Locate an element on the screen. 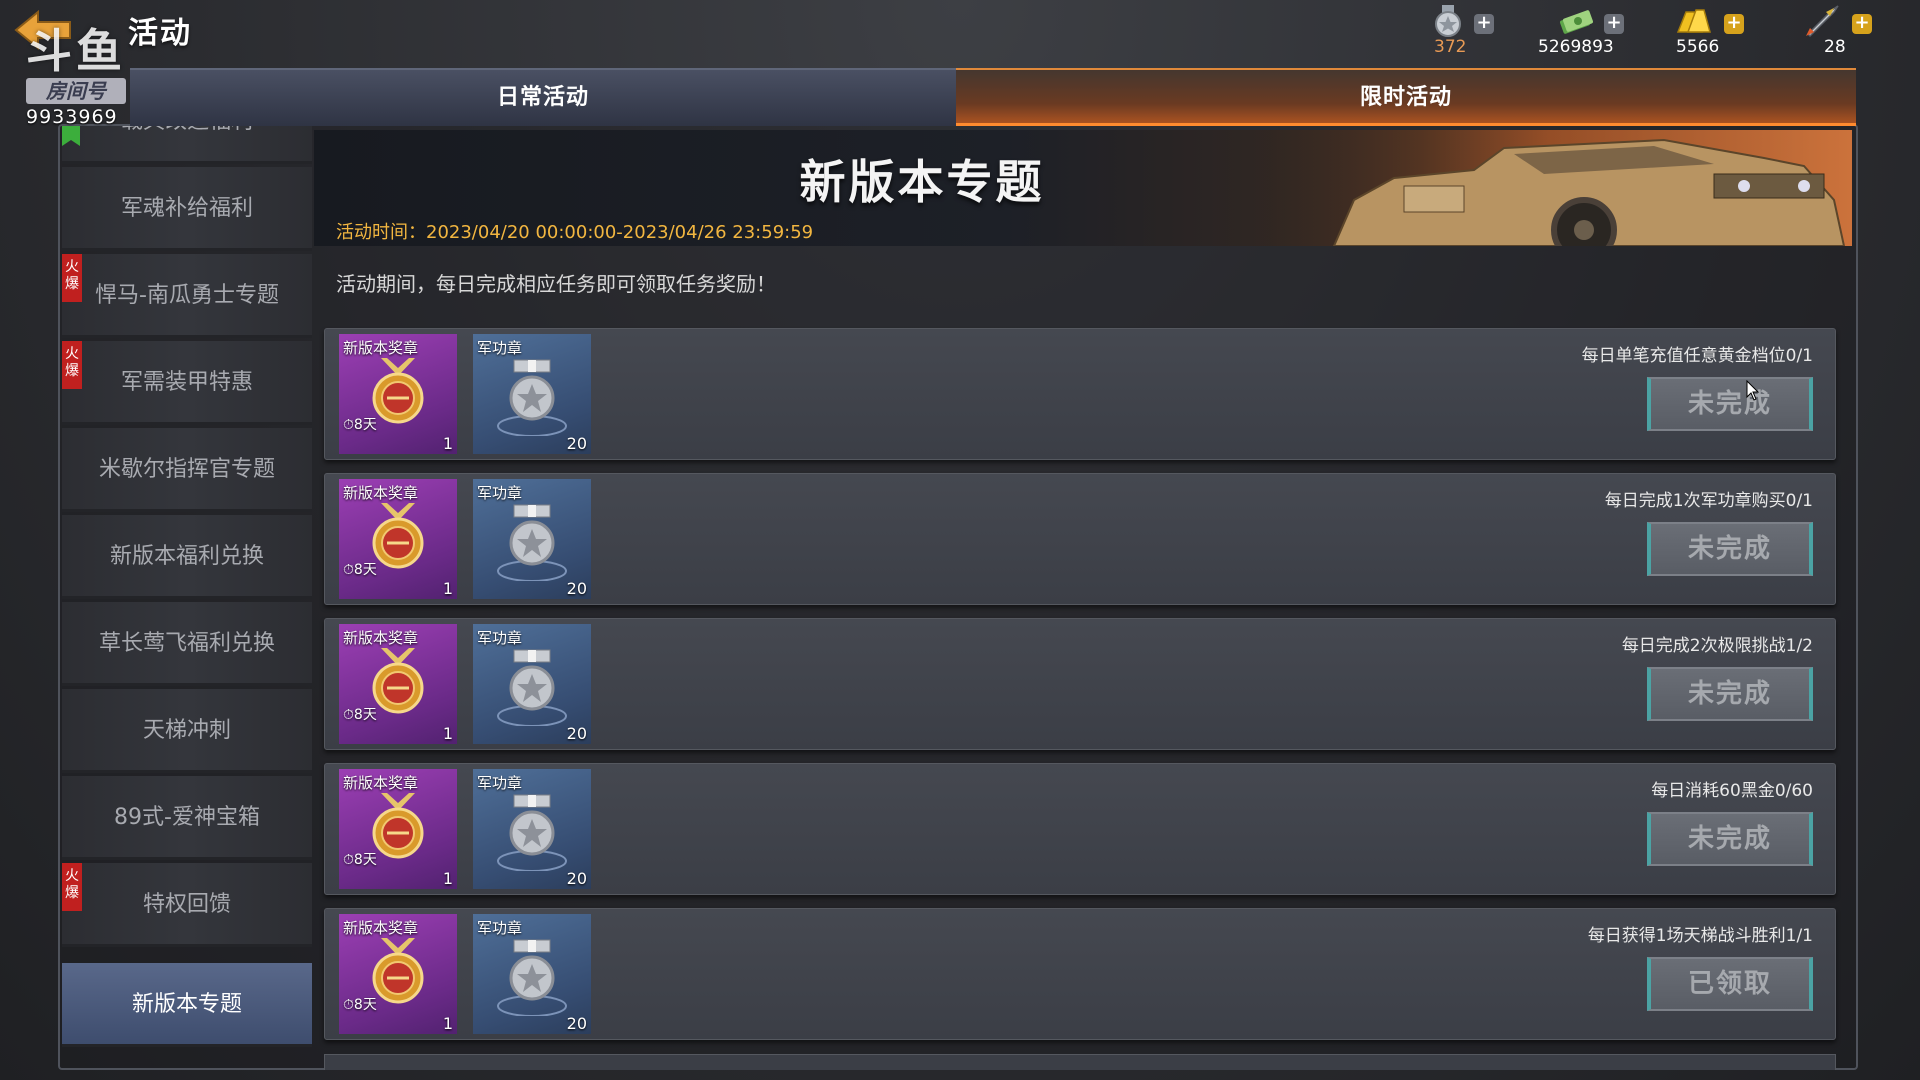 Image resolution: width=1920 pixels, height=1080 pixels. medal-amount: 372 is located at coordinates (1450, 47).